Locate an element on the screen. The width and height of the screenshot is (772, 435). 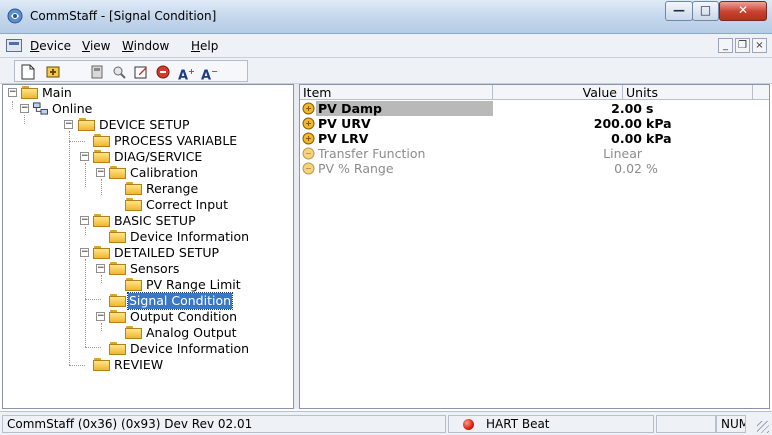
document-window-icon is located at coordinates (14, 45).